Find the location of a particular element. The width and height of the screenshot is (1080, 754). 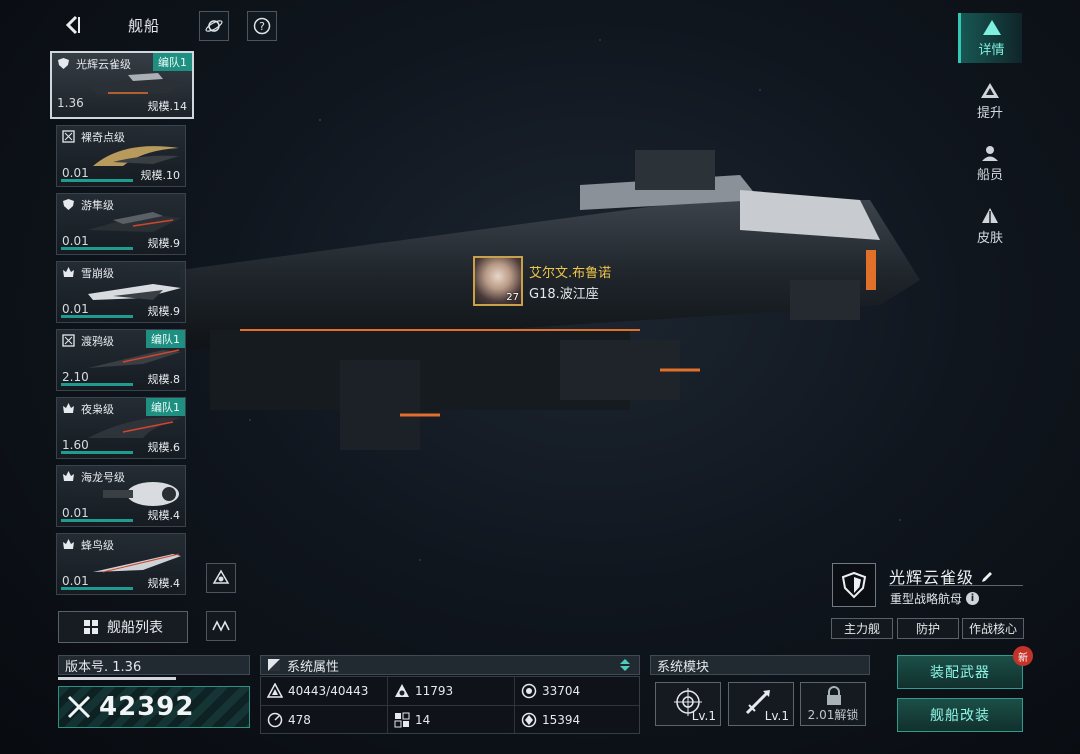

ship-card-2: 游隼级 0.01 规模.9 is located at coordinates (121, 224).